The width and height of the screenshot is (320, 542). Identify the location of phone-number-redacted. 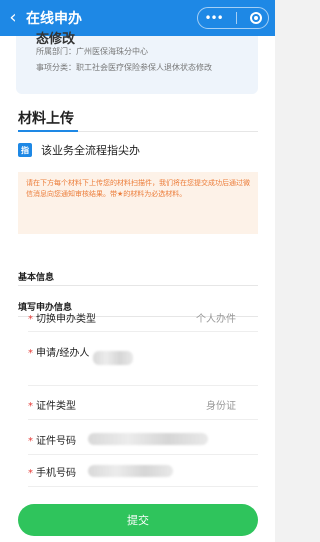
(130, 471).